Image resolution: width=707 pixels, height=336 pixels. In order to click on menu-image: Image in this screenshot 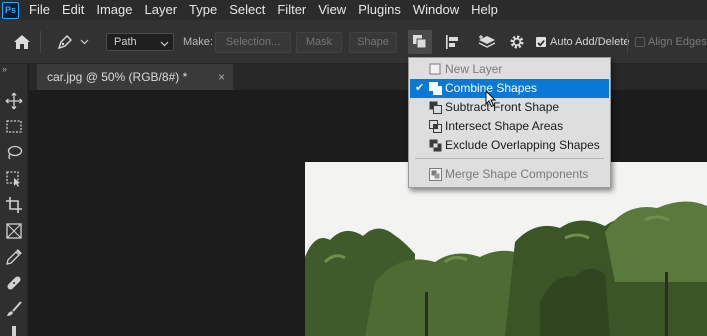, I will do `click(114, 10)`.